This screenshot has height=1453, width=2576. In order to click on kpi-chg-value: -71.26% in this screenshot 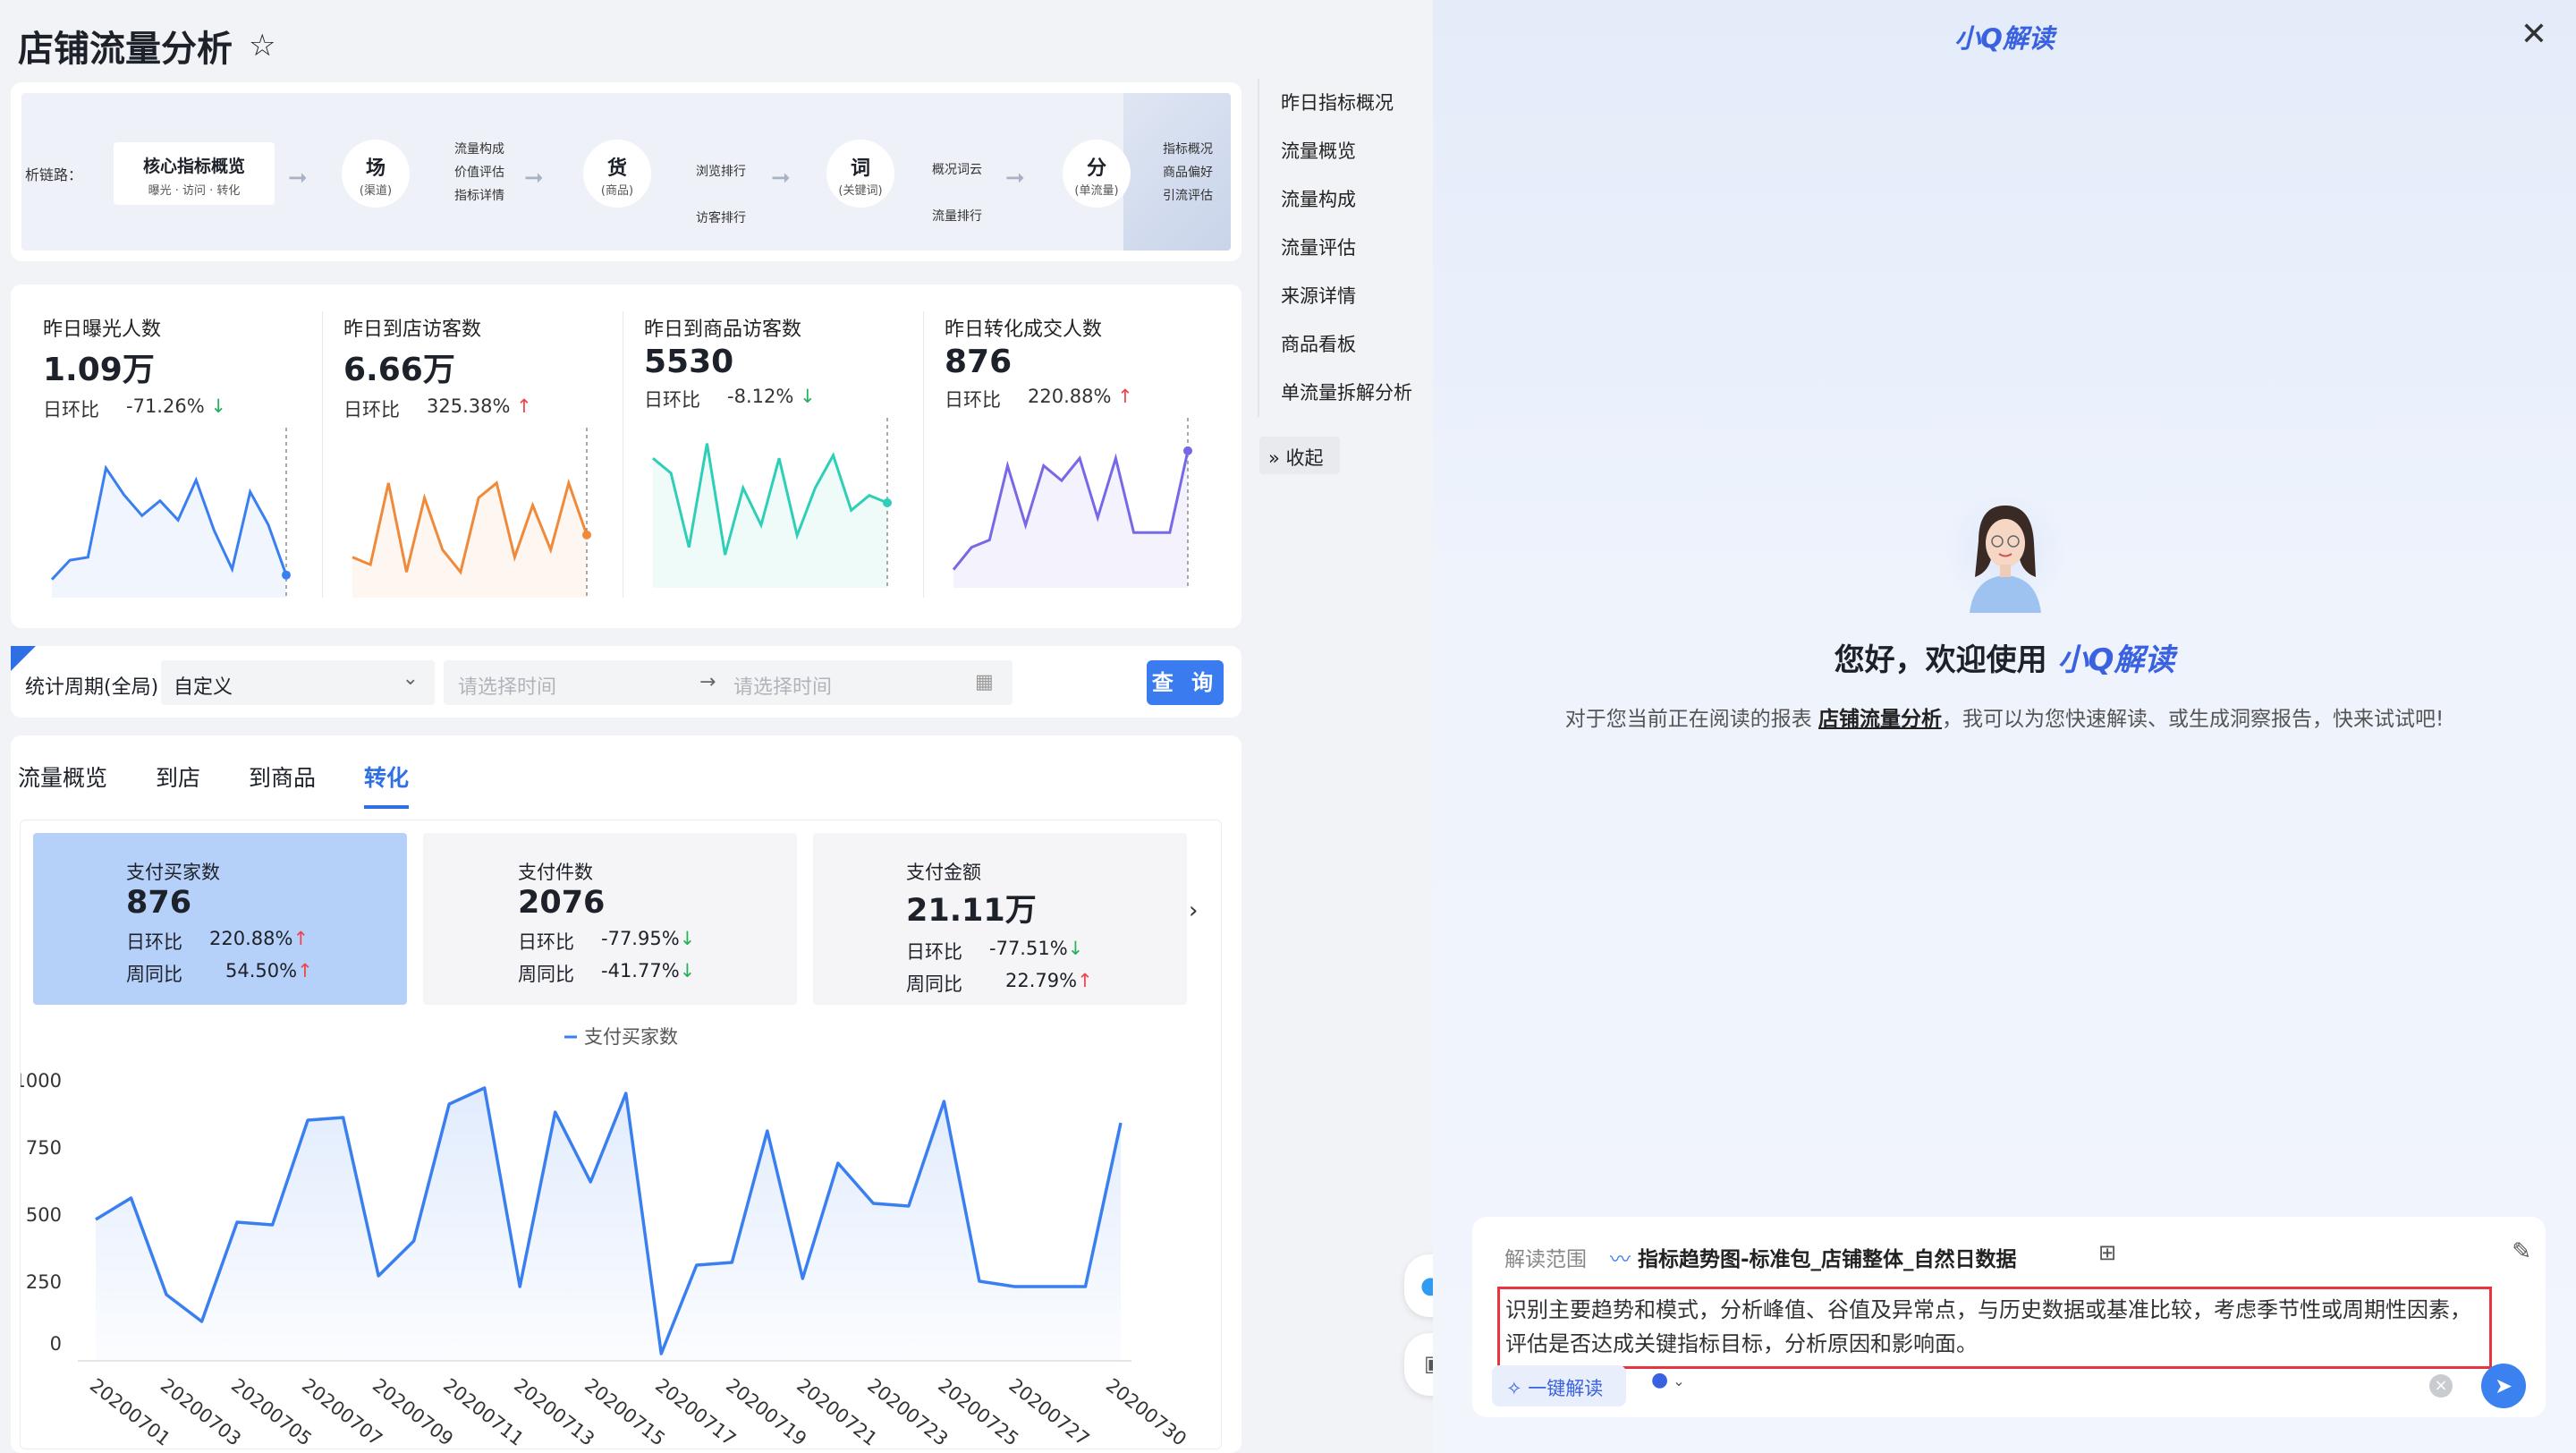, I will do `click(165, 406)`.